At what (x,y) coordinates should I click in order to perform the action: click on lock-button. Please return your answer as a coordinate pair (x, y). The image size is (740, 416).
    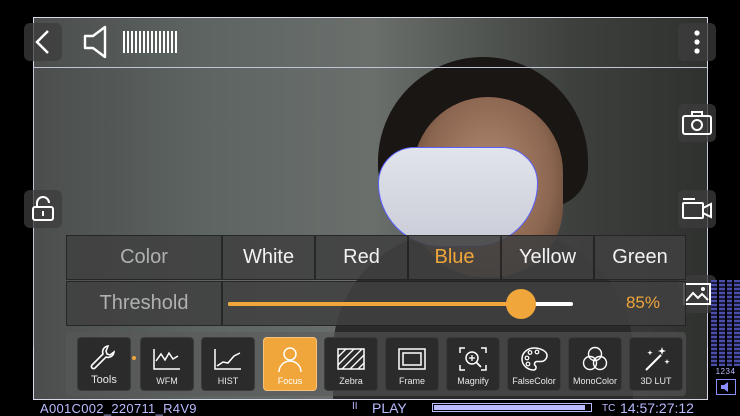
    Looking at the image, I should click on (43, 209).